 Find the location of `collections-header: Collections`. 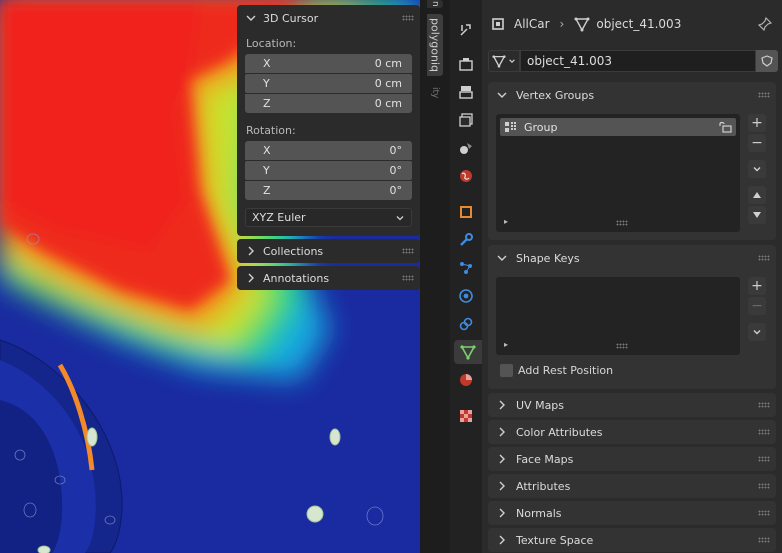

collections-header: Collections is located at coordinates (328, 251).